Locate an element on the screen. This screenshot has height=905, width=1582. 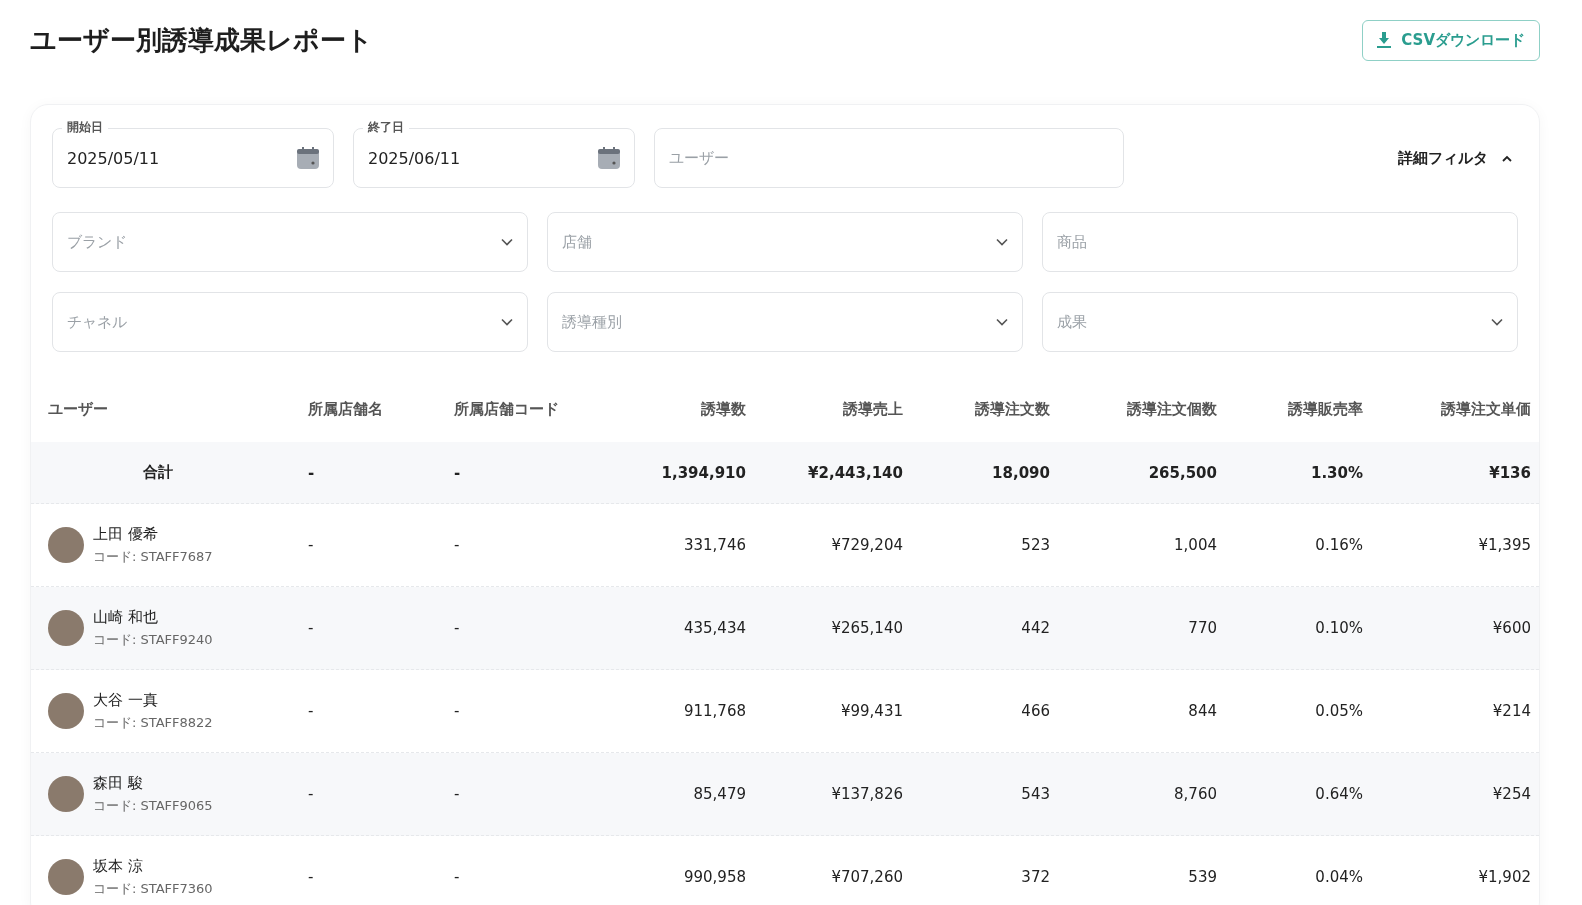
table-cell-text: 372 is located at coordinates (1035, 877).